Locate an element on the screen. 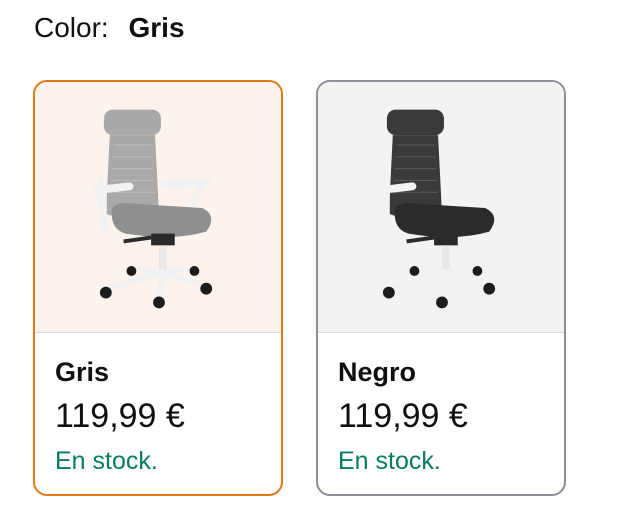 The height and width of the screenshot is (518, 640). color-label: Color: is located at coordinates (71, 27).